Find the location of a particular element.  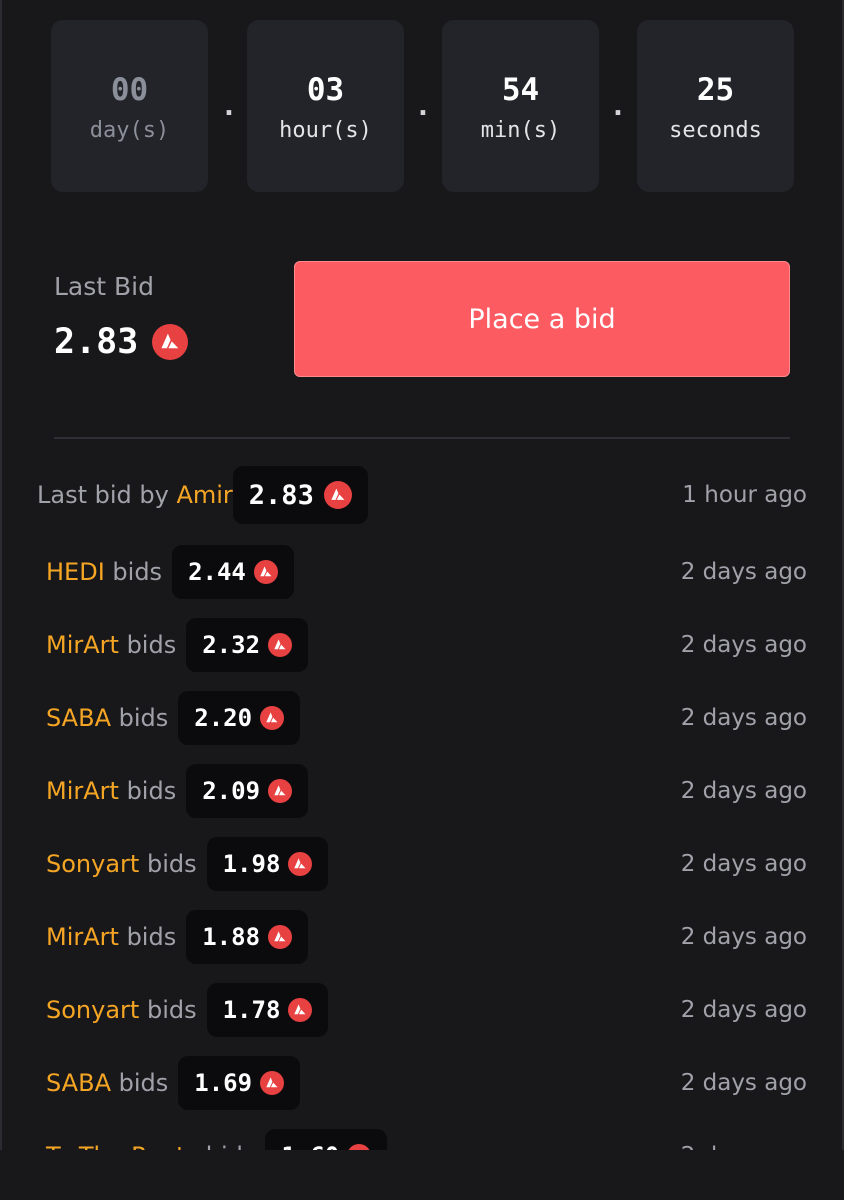

bid-amount: 1.69 is located at coordinates (223, 1083).